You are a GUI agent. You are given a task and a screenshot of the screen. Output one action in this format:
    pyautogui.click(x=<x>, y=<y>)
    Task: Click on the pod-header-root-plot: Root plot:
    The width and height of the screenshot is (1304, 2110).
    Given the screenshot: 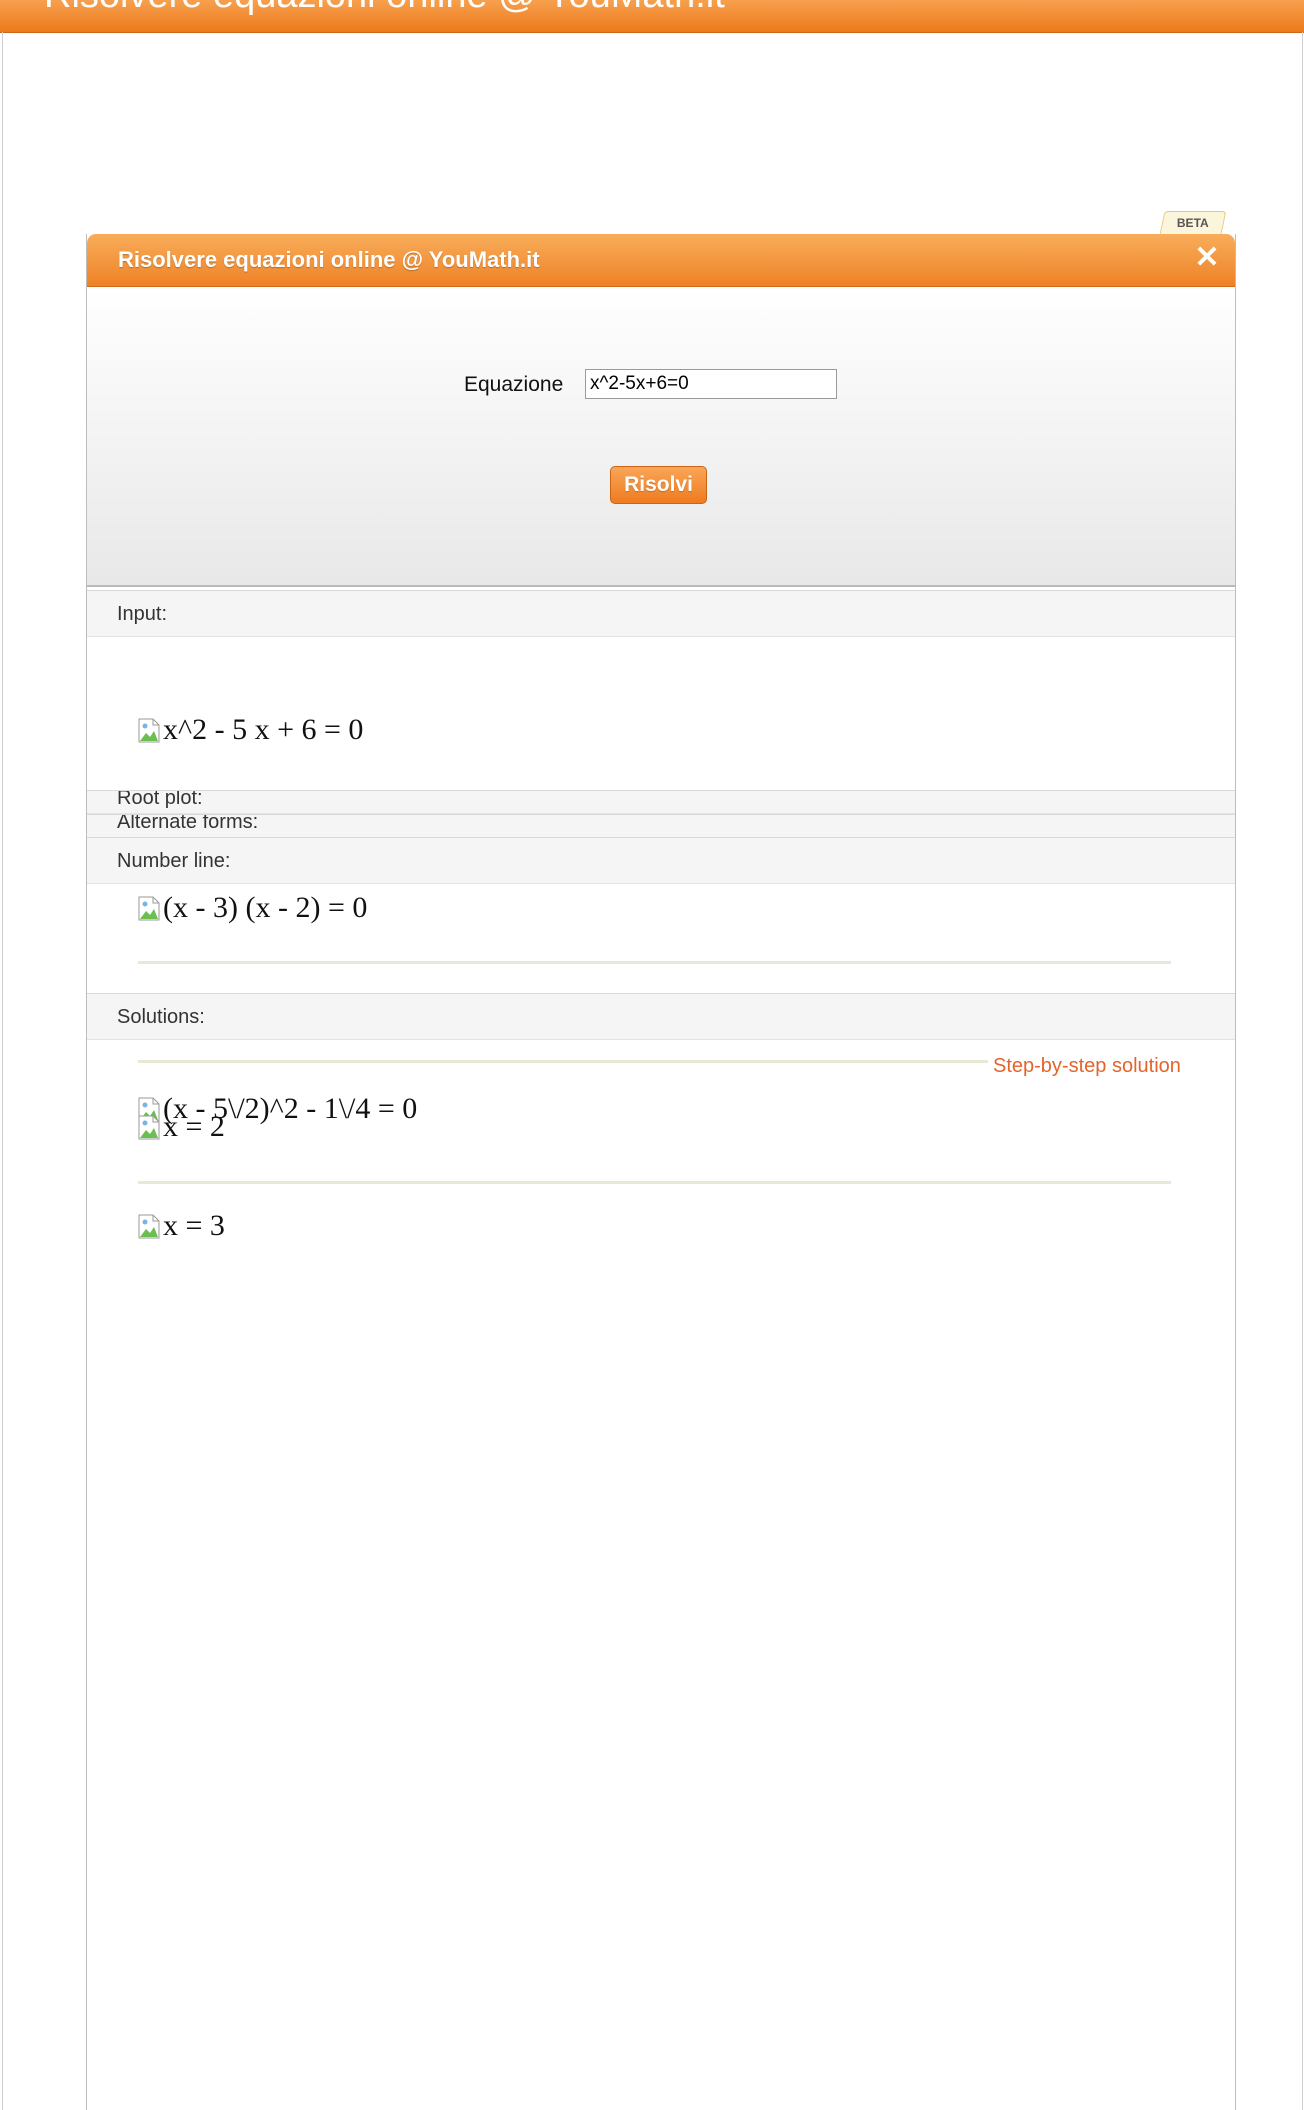 What is the action you would take?
    pyautogui.click(x=661, y=802)
    